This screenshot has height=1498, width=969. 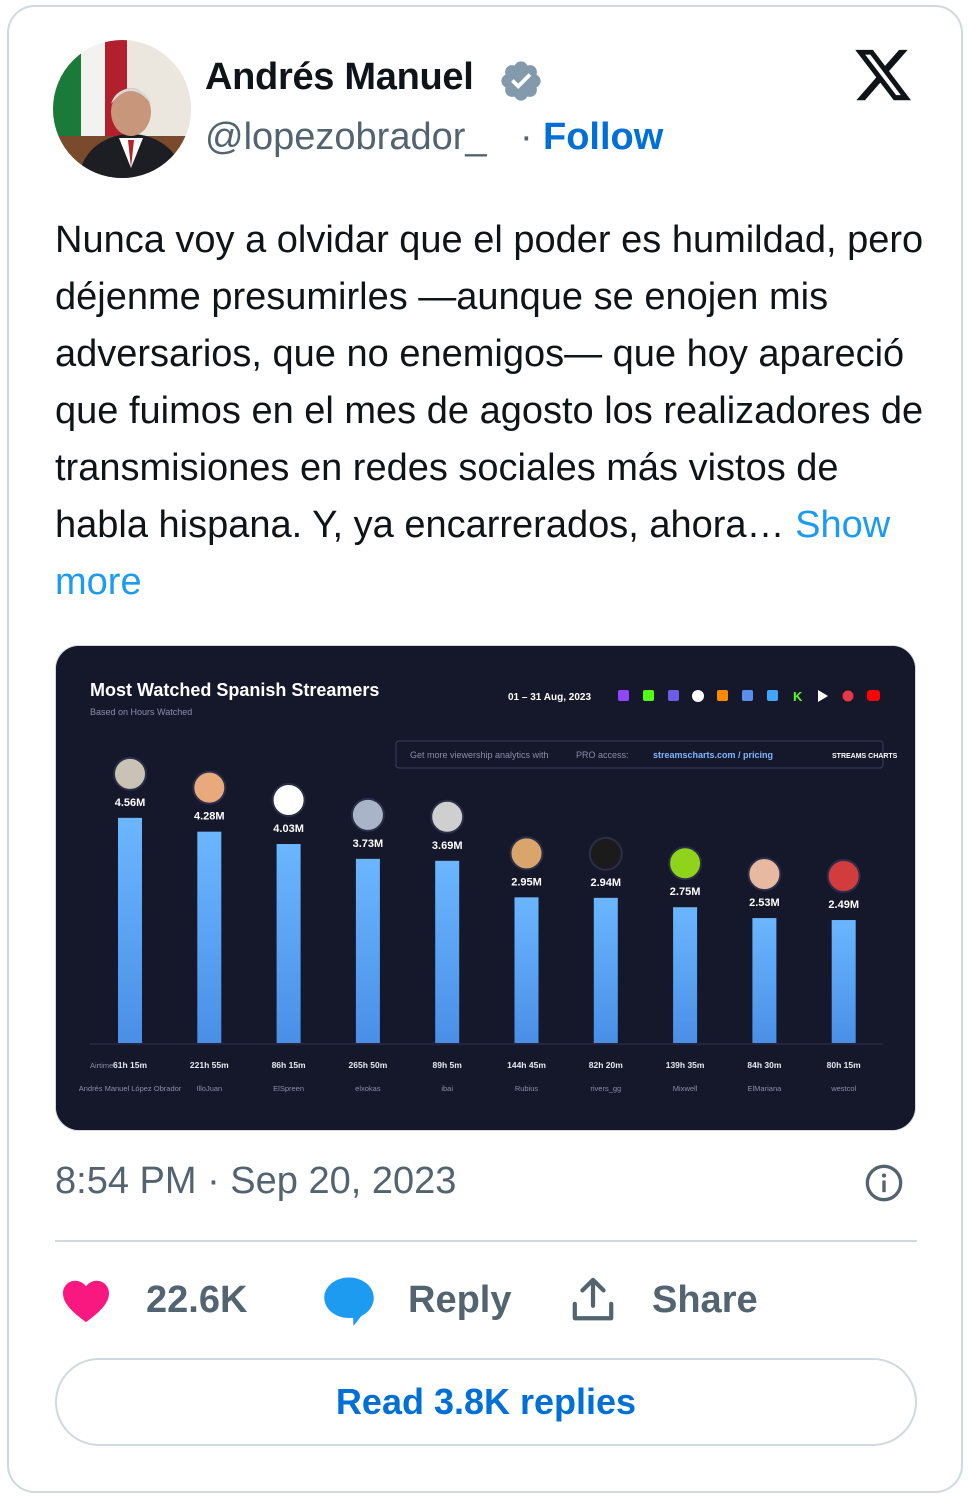 What do you see at coordinates (349, 1301) in the screenshot?
I see `reply-bubble-icon` at bounding box center [349, 1301].